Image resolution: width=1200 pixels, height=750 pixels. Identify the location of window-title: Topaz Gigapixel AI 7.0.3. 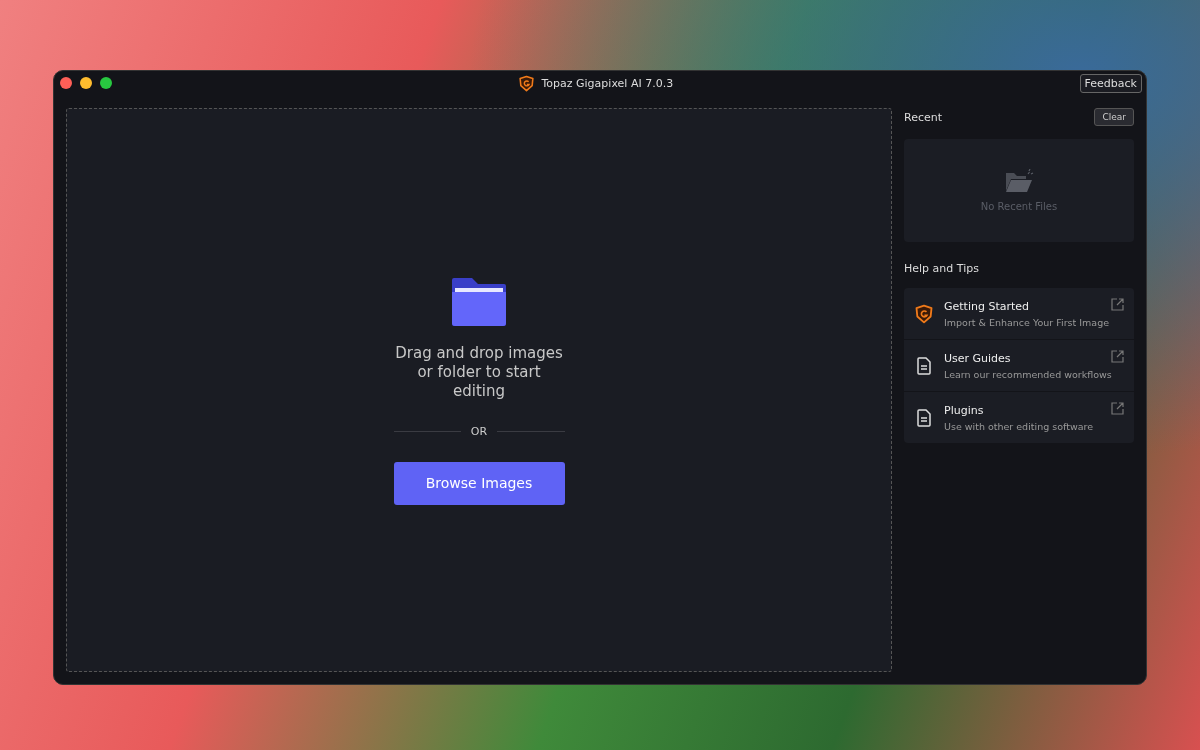
(607, 83).